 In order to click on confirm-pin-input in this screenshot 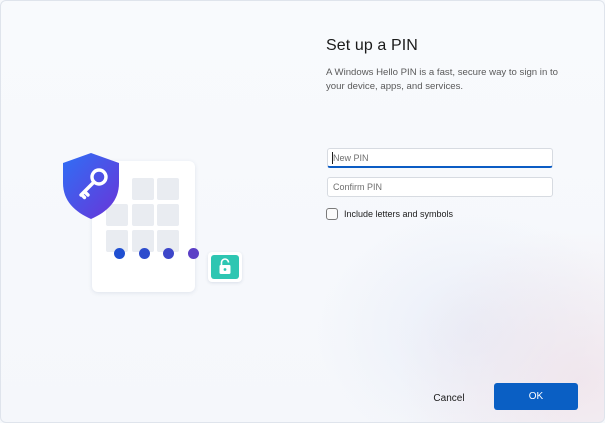, I will do `click(440, 187)`.